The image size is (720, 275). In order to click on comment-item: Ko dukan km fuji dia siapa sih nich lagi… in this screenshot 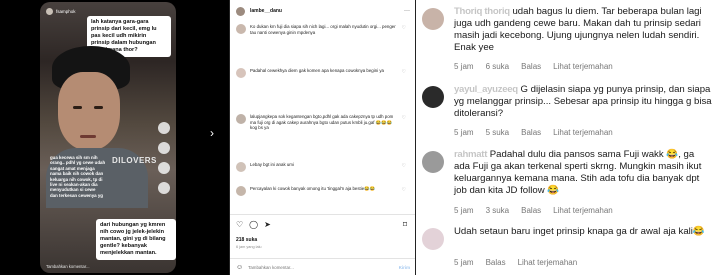, I will do `click(321, 39)`.